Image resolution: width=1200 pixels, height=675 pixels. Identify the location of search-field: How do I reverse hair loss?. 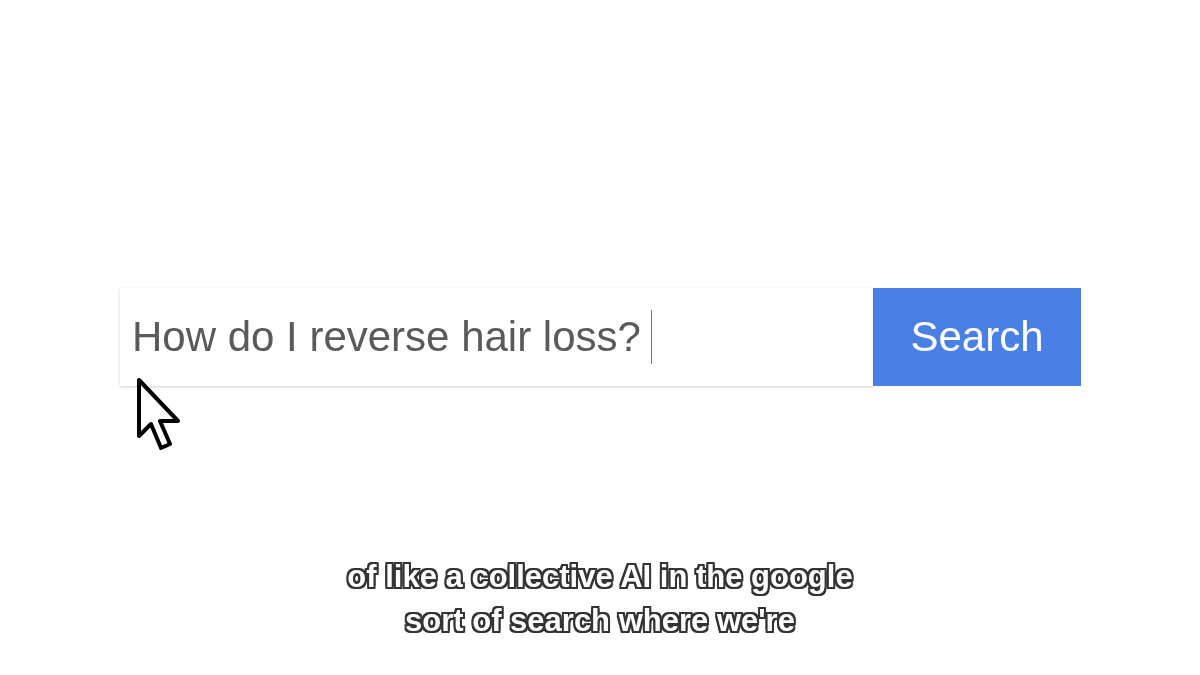
(496, 337).